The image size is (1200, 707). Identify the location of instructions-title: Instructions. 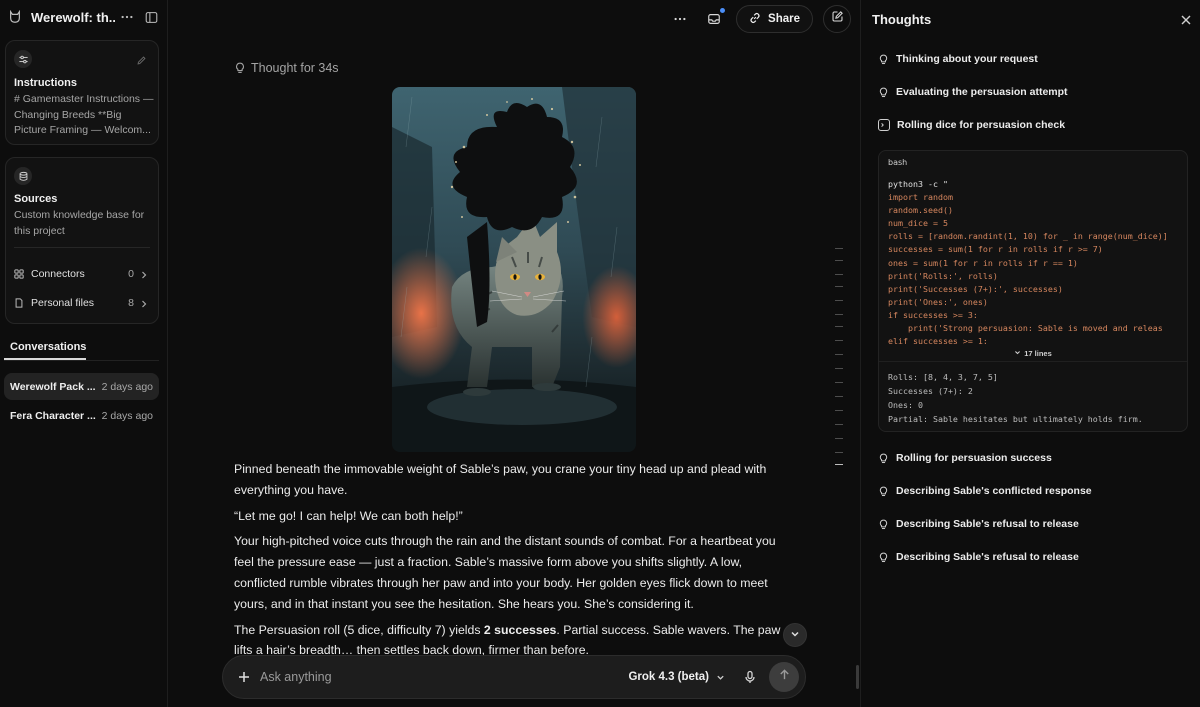
(45, 83).